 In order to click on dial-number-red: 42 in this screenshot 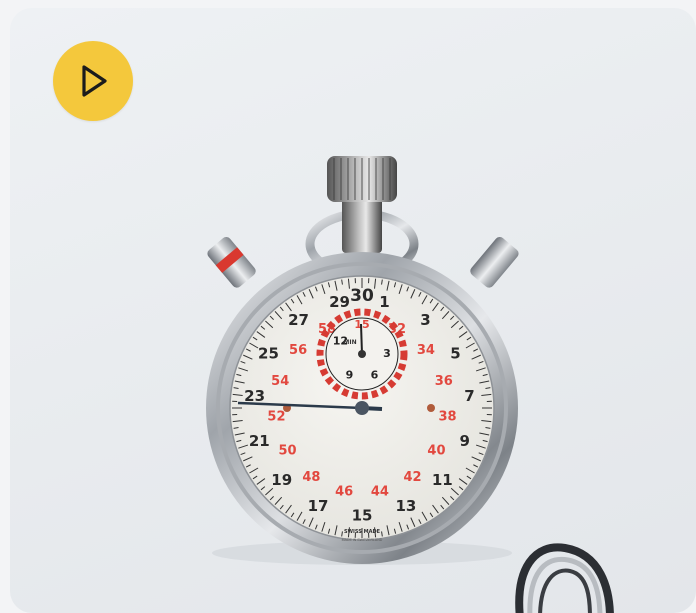, I will do `click(413, 477)`.